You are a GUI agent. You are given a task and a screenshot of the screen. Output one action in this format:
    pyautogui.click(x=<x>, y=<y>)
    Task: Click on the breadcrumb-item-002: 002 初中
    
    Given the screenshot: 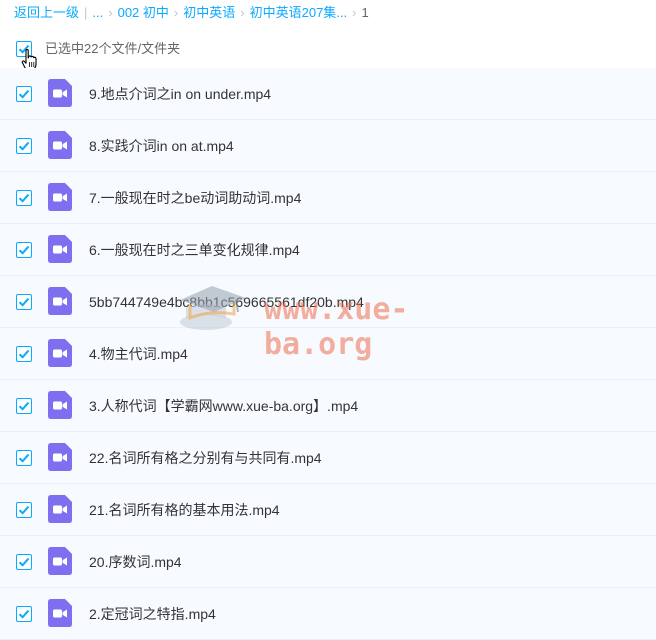 What is the action you would take?
    pyautogui.click(x=143, y=12)
    